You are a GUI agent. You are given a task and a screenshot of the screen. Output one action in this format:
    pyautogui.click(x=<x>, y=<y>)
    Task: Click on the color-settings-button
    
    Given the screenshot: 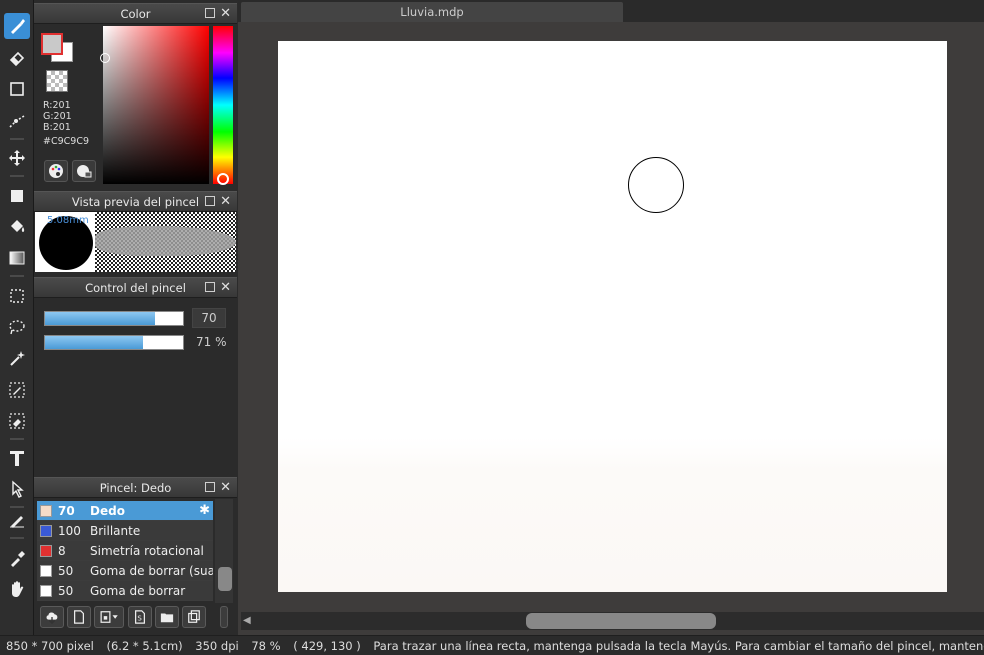 What is the action you would take?
    pyautogui.click(x=84, y=171)
    